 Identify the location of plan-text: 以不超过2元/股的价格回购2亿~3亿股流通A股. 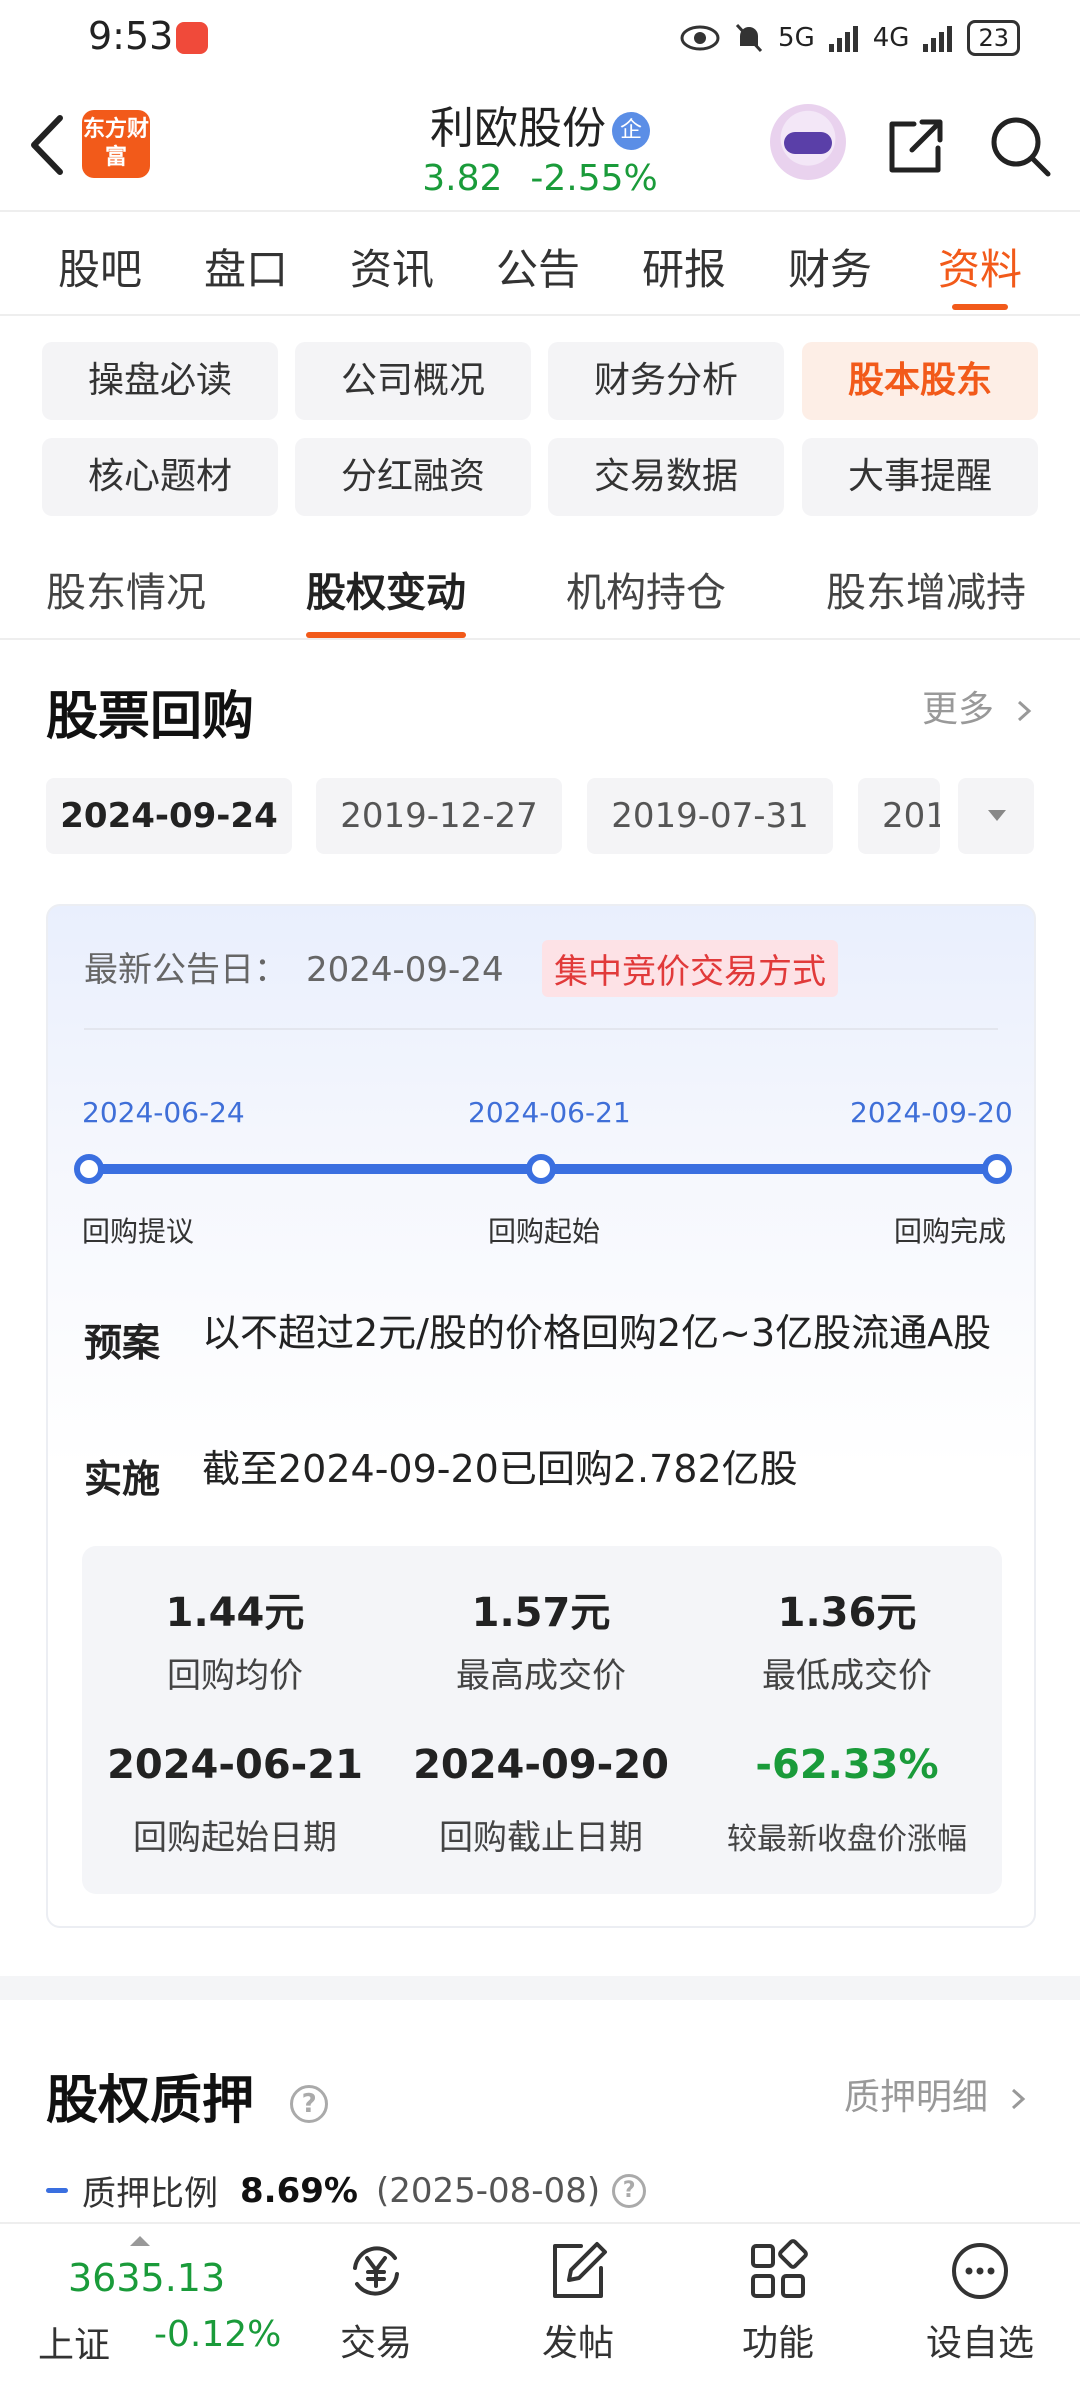
(597, 1333).